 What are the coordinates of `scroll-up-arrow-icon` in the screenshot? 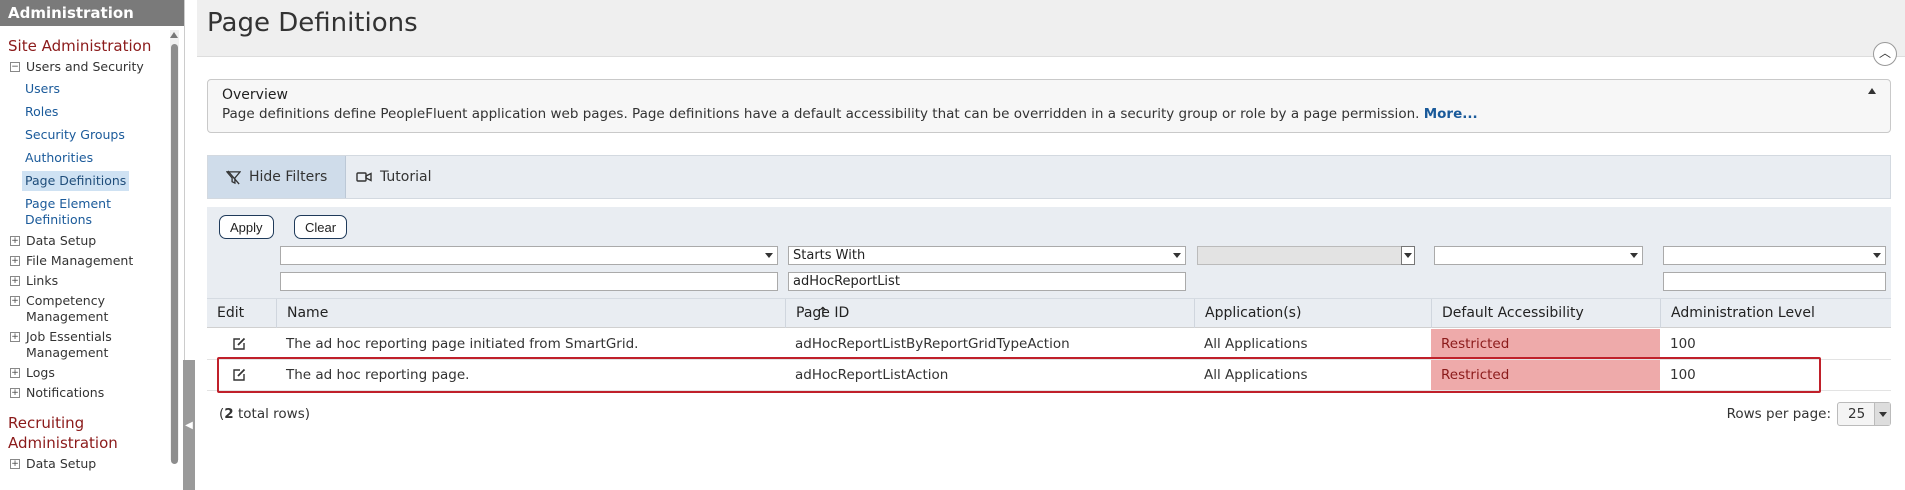 It's located at (174, 35).